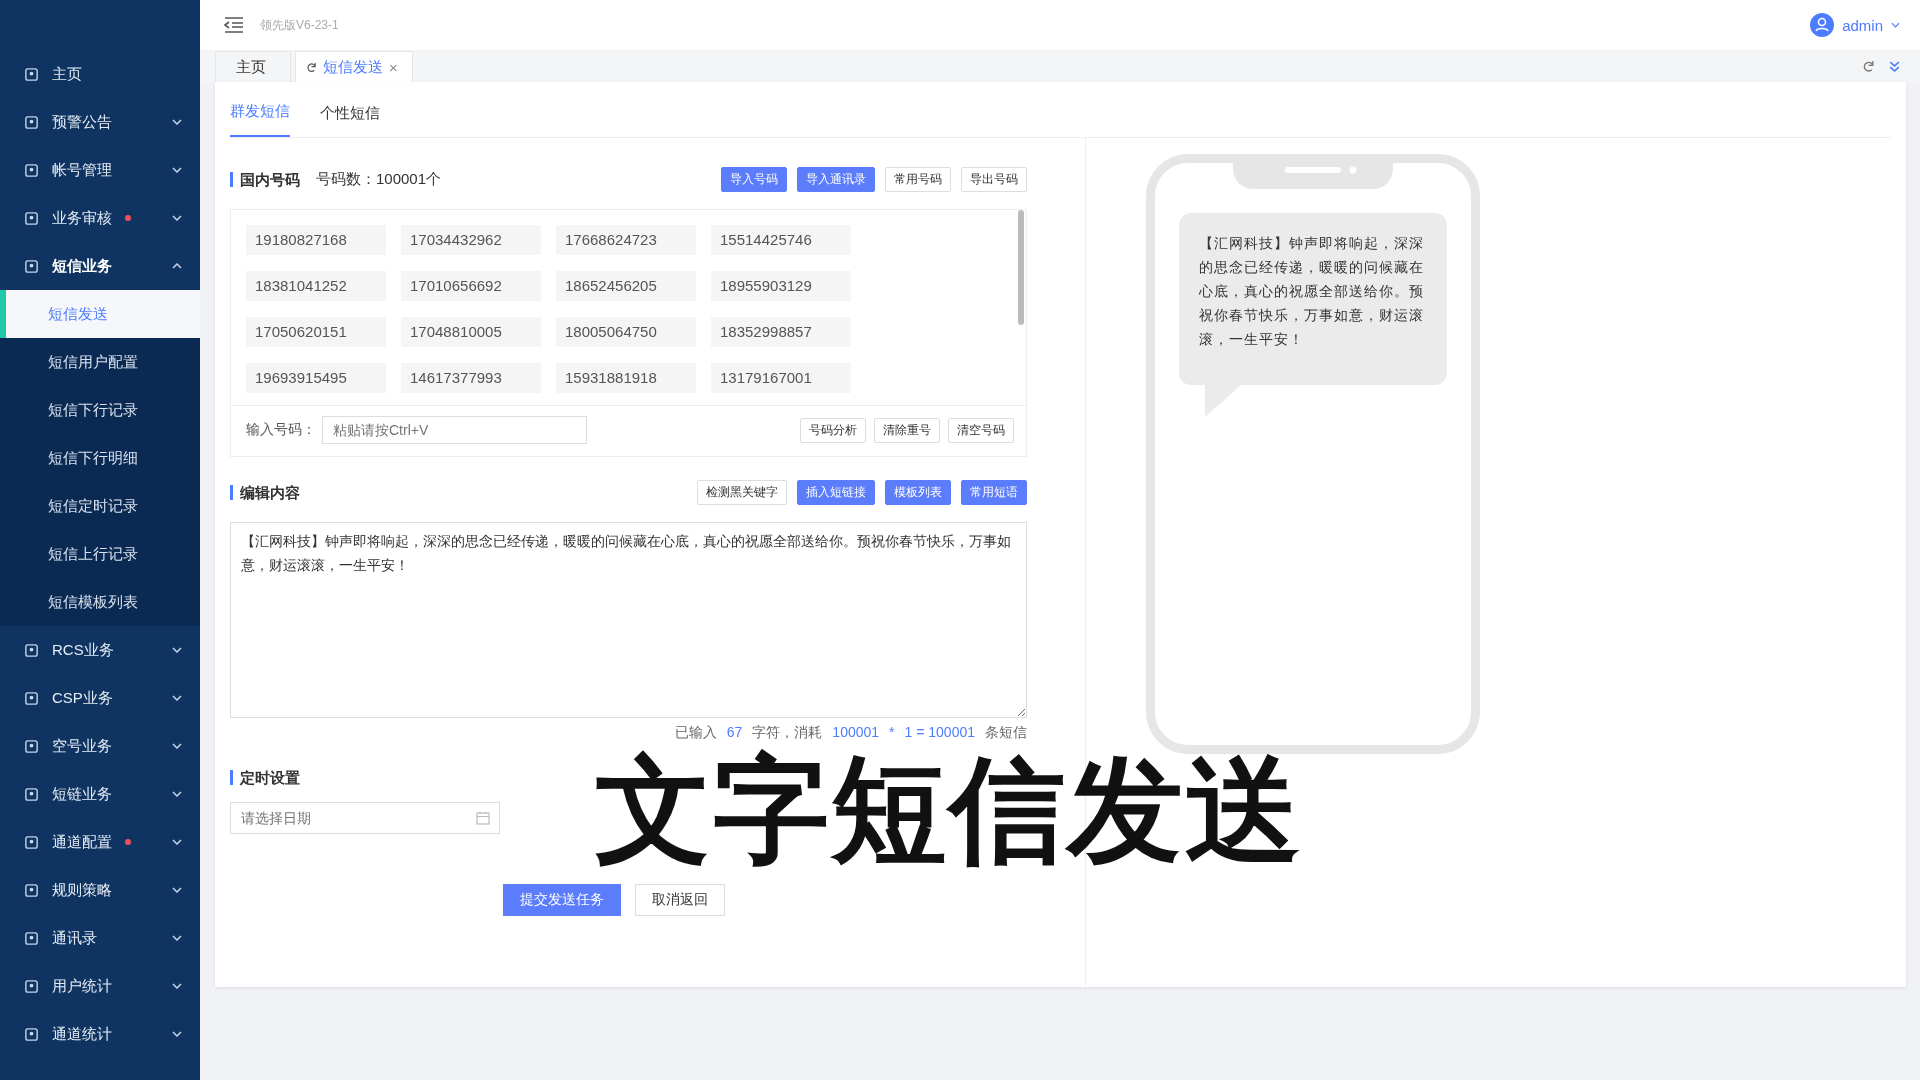 This screenshot has width=1920, height=1080. Describe the element at coordinates (260, 119) in the screenshot. I see `content-tab: 群发短信` at that location.